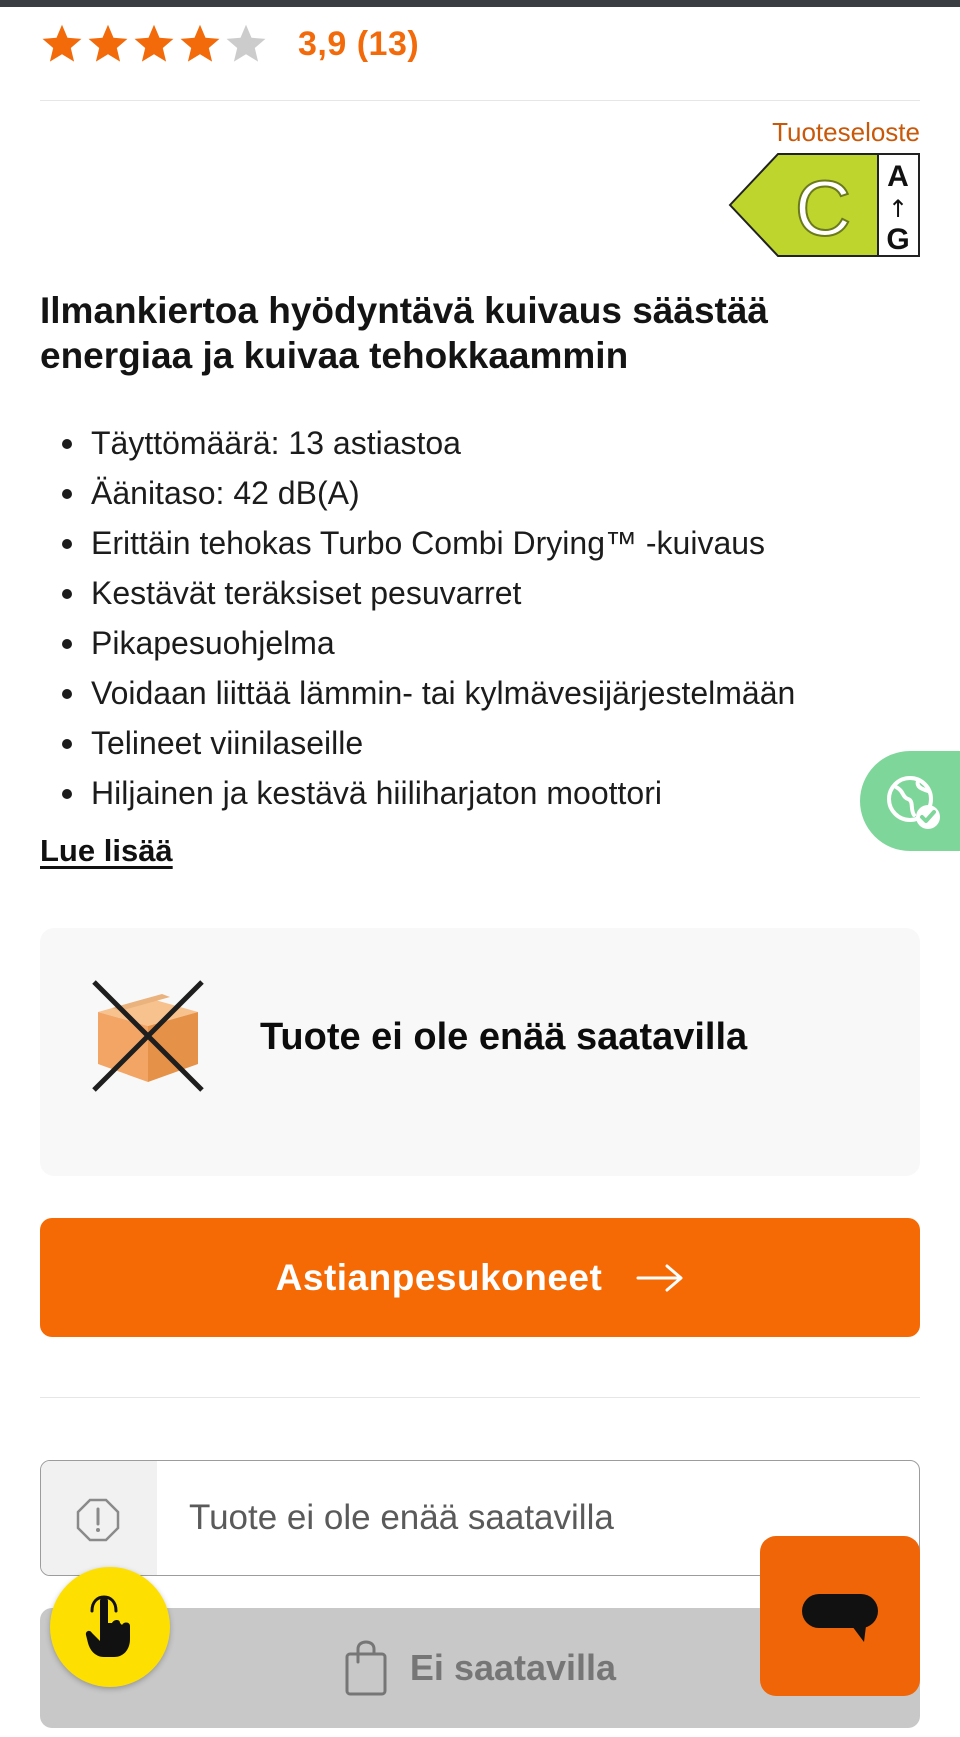  What do you see at coordinates (513, 1667) in the screenshot?
I see `add-to-cart-label: Ei saatavilla` at bounding box center [513, 1667].